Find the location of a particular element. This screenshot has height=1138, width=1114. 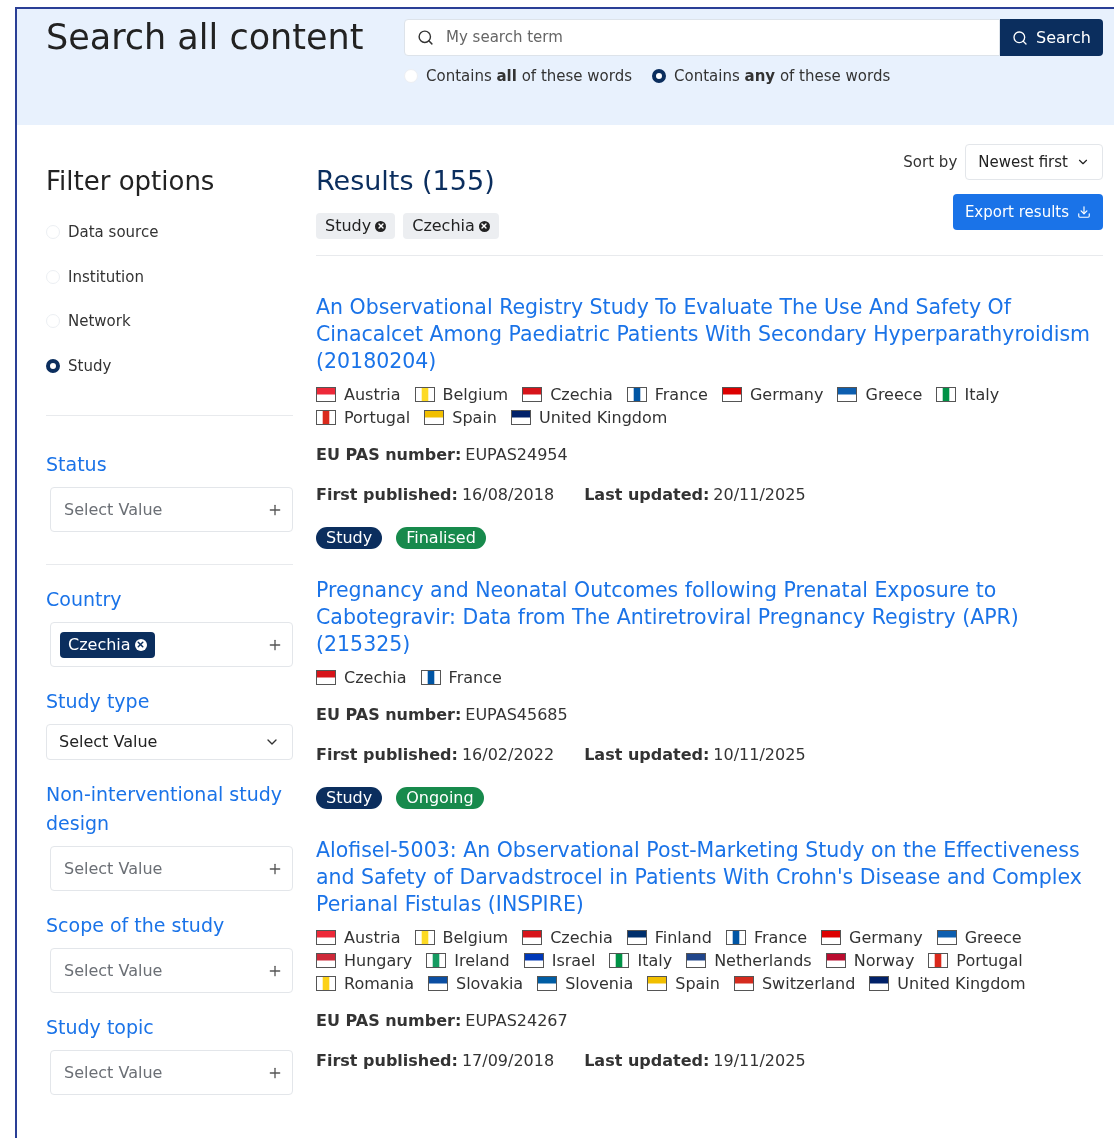

dropdown-select: Select Value is located at coordinates (169, 742).